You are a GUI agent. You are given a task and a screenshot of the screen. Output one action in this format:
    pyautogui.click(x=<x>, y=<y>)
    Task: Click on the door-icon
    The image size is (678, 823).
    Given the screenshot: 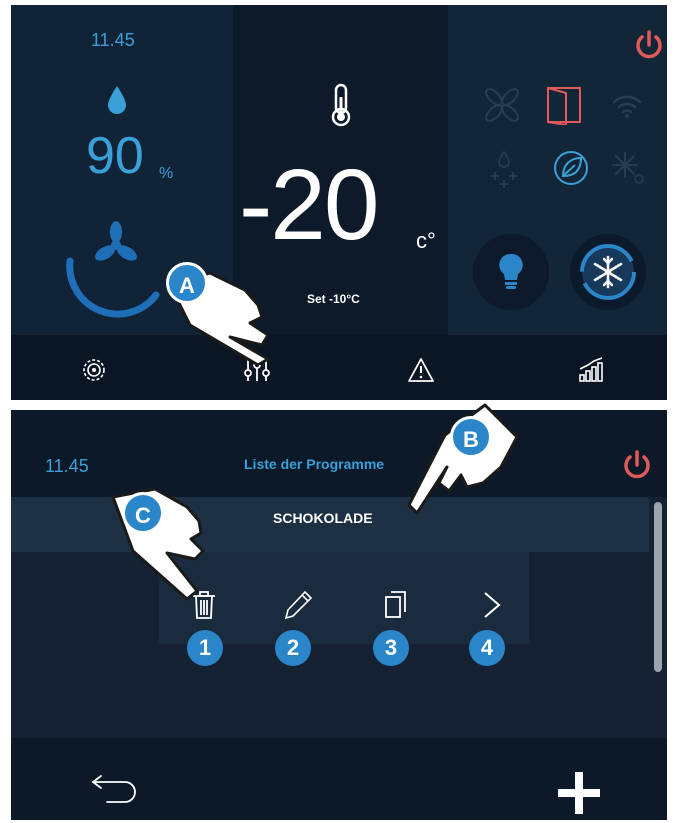 What is the action you would take?
    pyautogui.click(x=564, y=105)
    